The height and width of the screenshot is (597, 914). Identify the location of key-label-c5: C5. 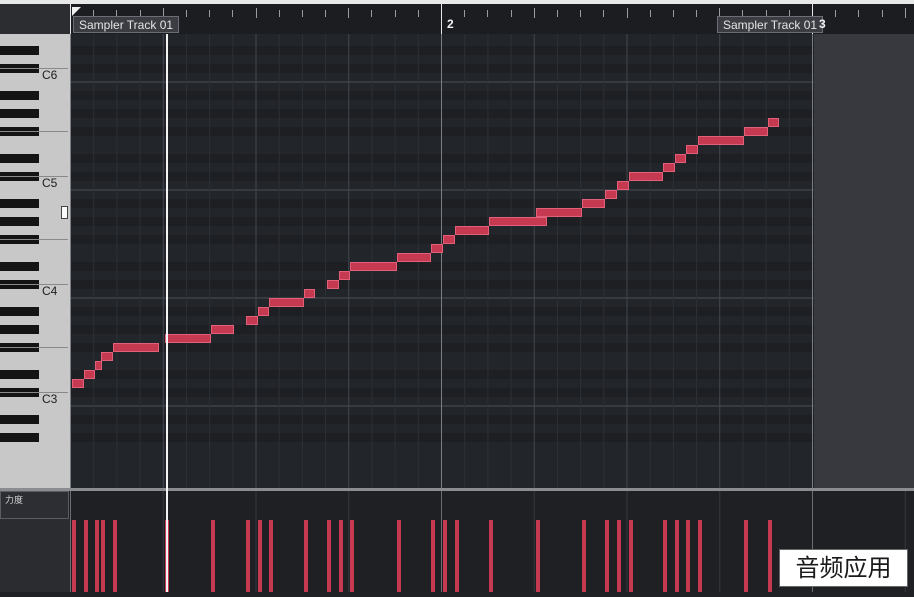
(50, 183).